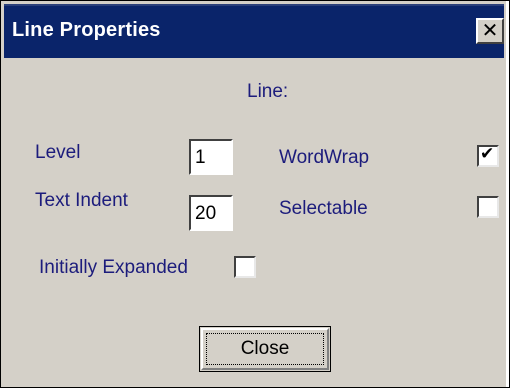  What do you see at coordinates (254, 31) in the screenshot?
I see `title-bar: Line Properties ✕` at bounding box center [254, 31].